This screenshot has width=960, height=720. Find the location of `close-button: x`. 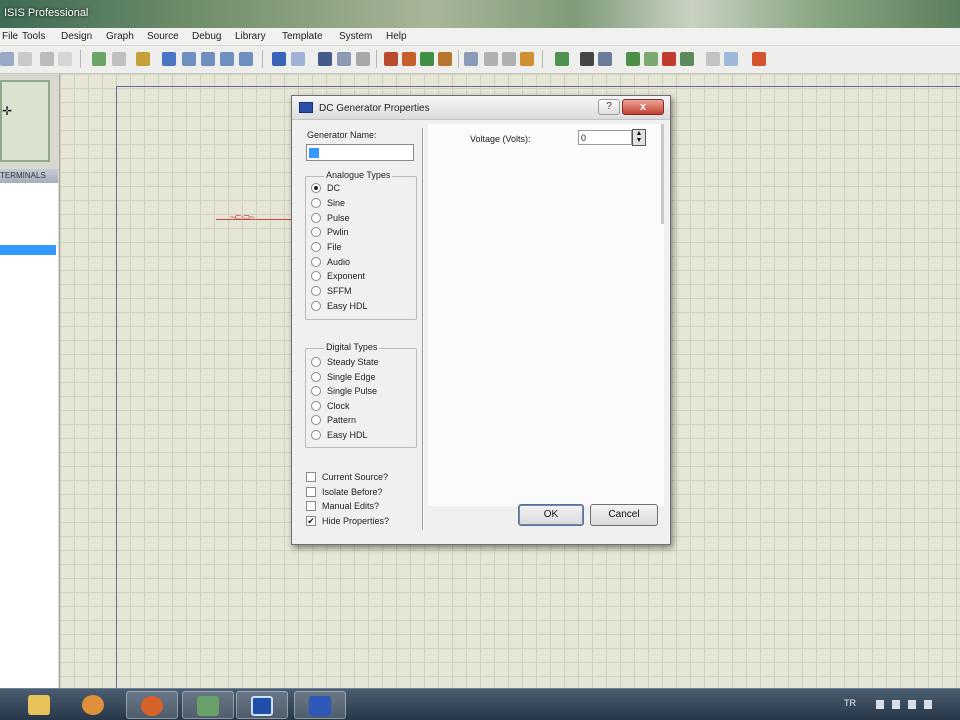

close-button: x is located at coordinates (643, 107).